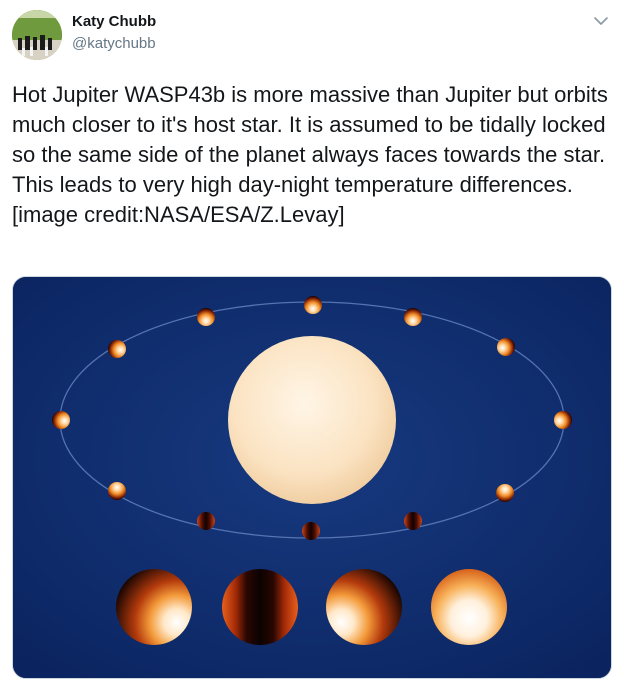  What do you see at coordinates (117, 491) in the screenshot?
I see `planet-left-lower` at bounding box center [117, 491].